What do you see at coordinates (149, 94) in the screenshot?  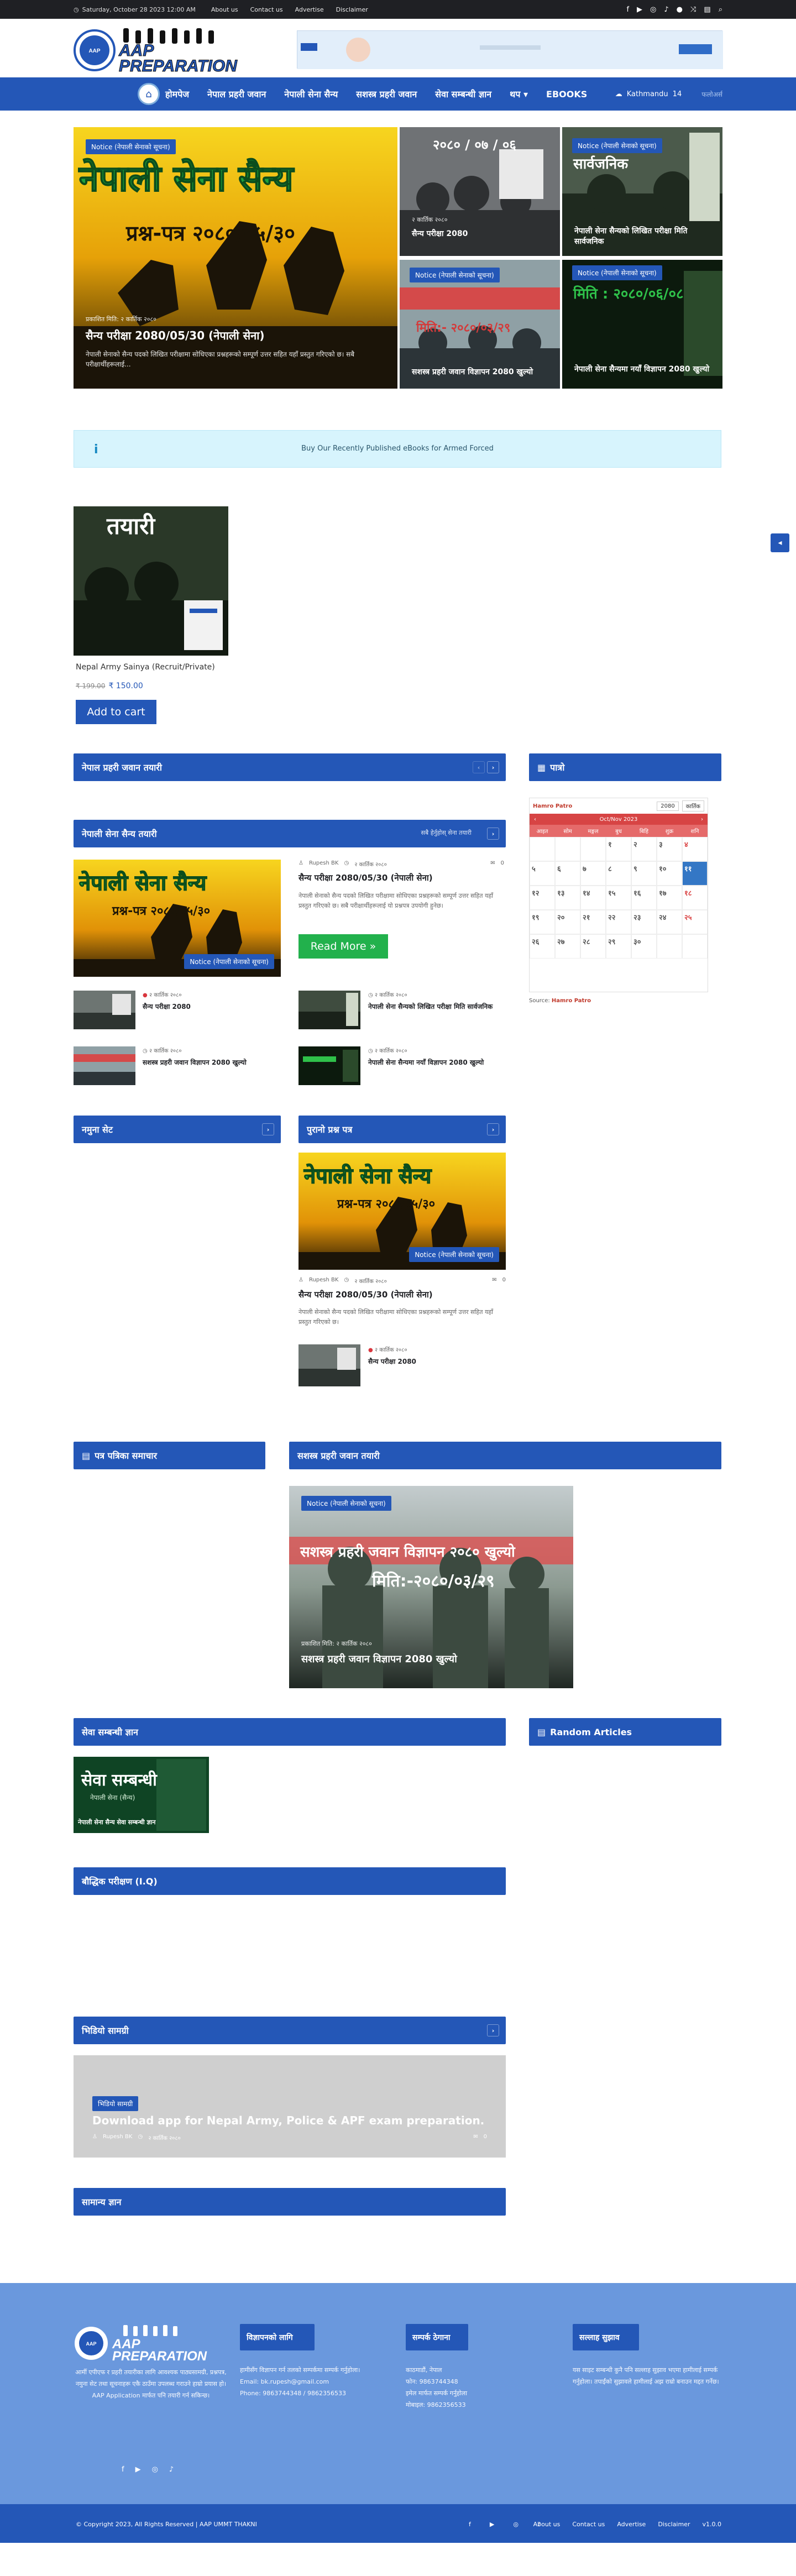 I see `home-icon: ⌂` at bounding box center [149, 94].